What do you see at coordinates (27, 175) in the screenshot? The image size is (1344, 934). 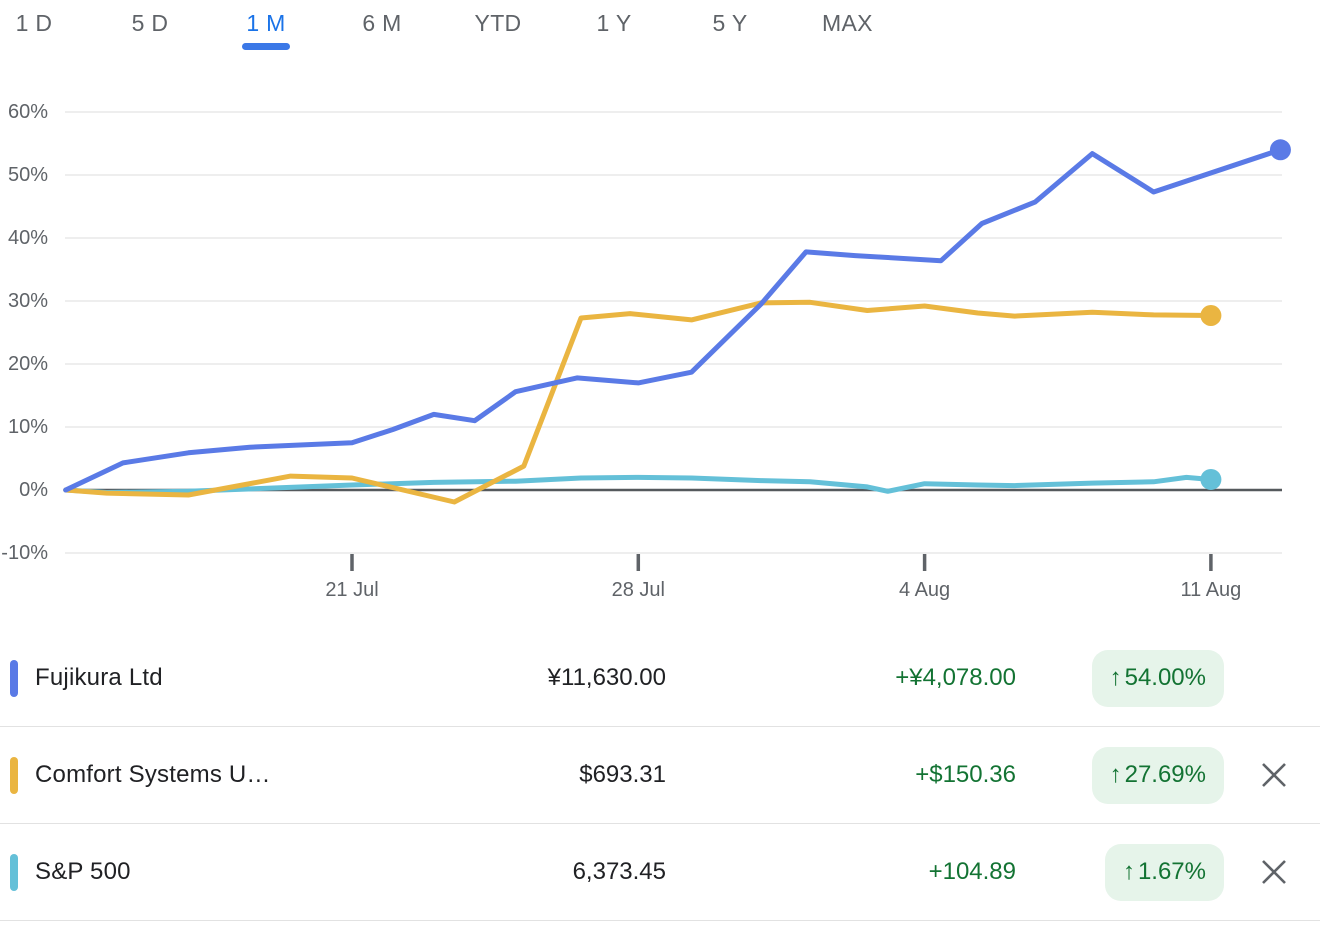 I see `y-axis-label: 50%` at bounding box center [27, 175].